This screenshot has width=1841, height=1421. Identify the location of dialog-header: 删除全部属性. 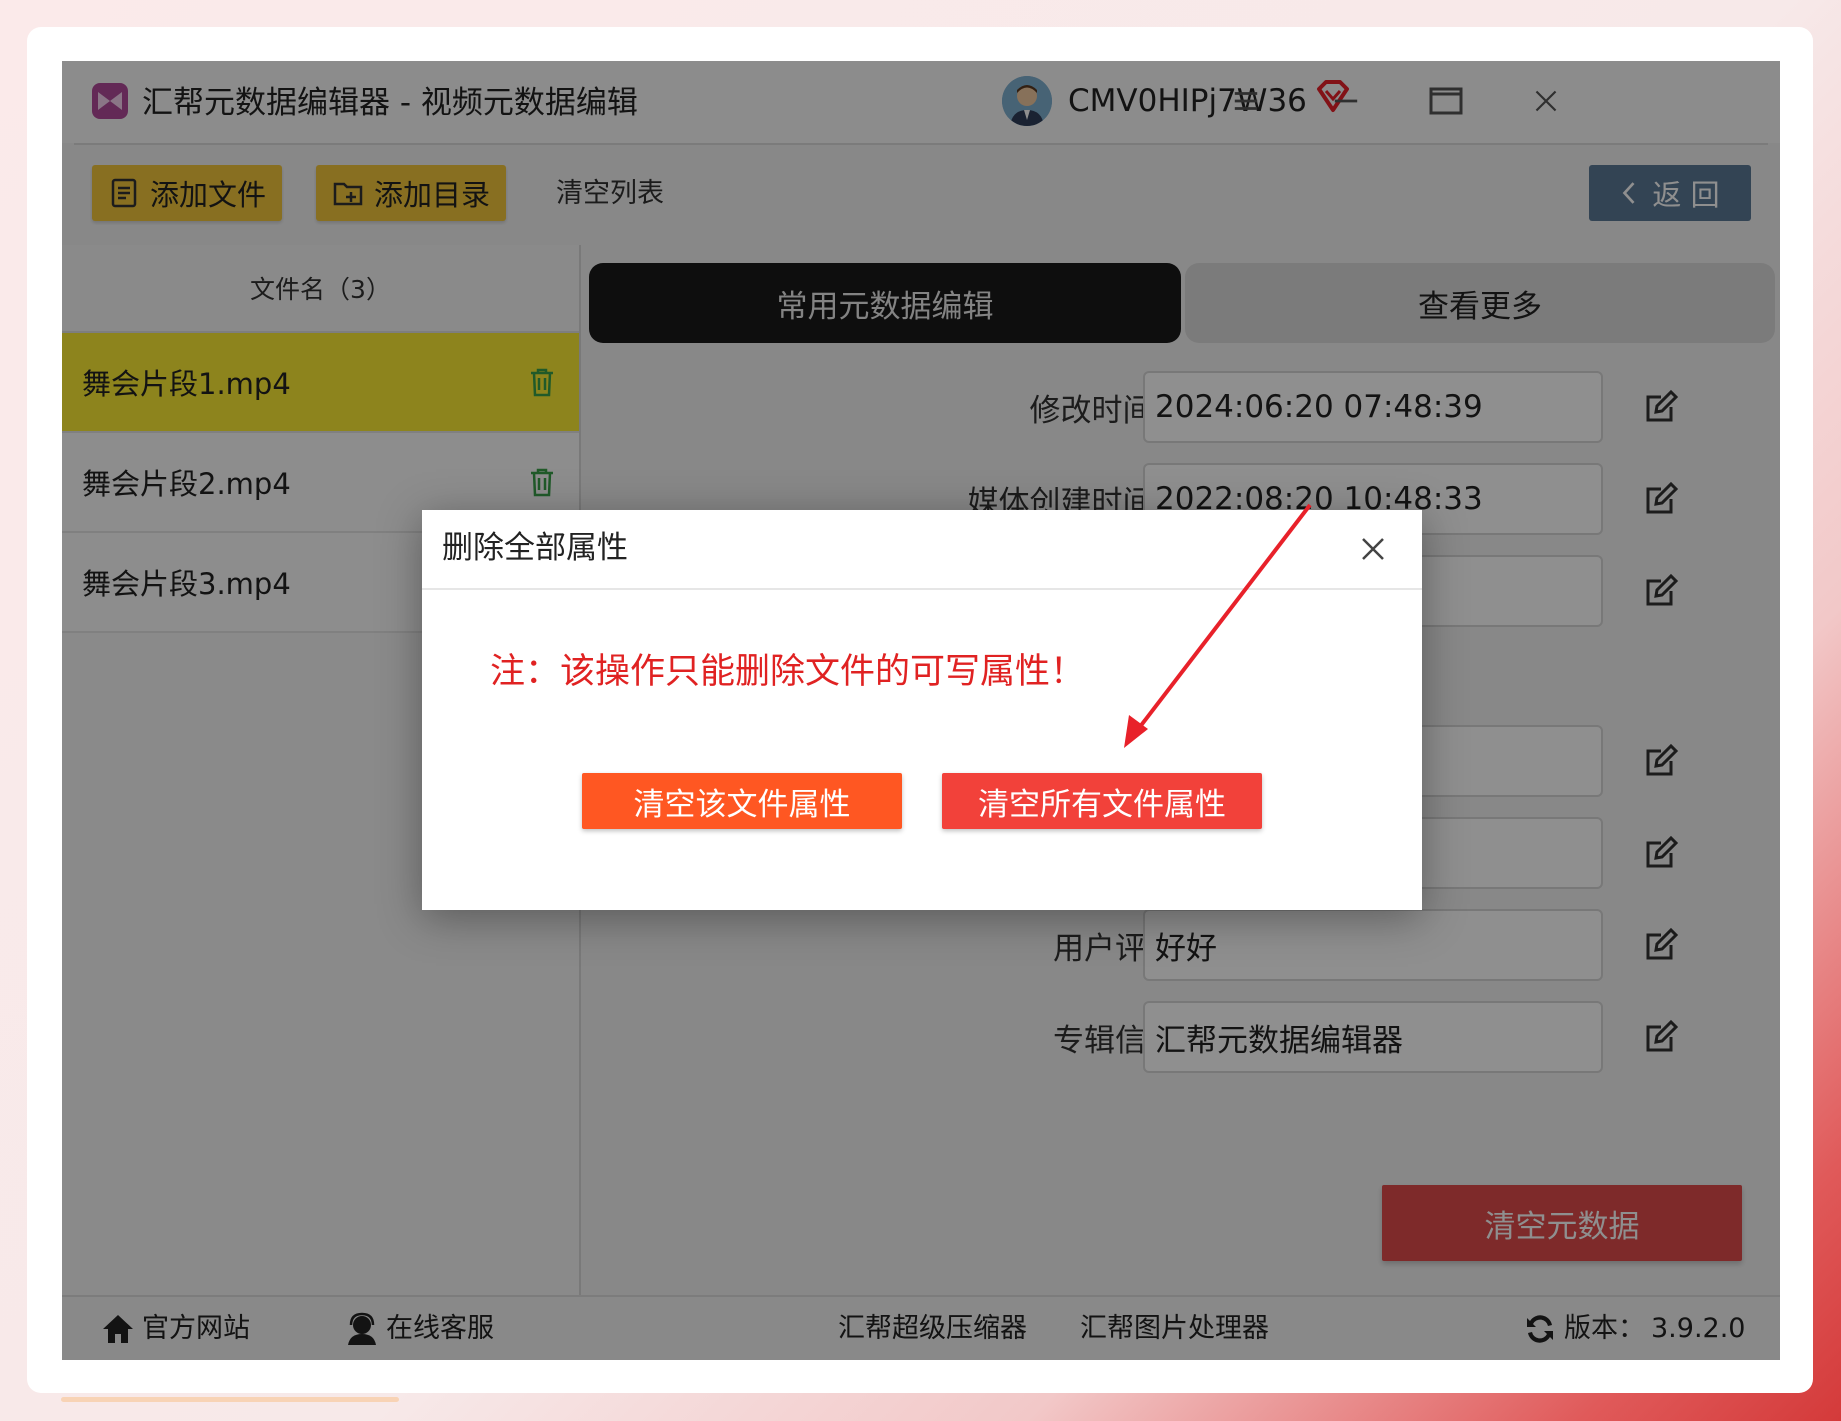
(922, 550).